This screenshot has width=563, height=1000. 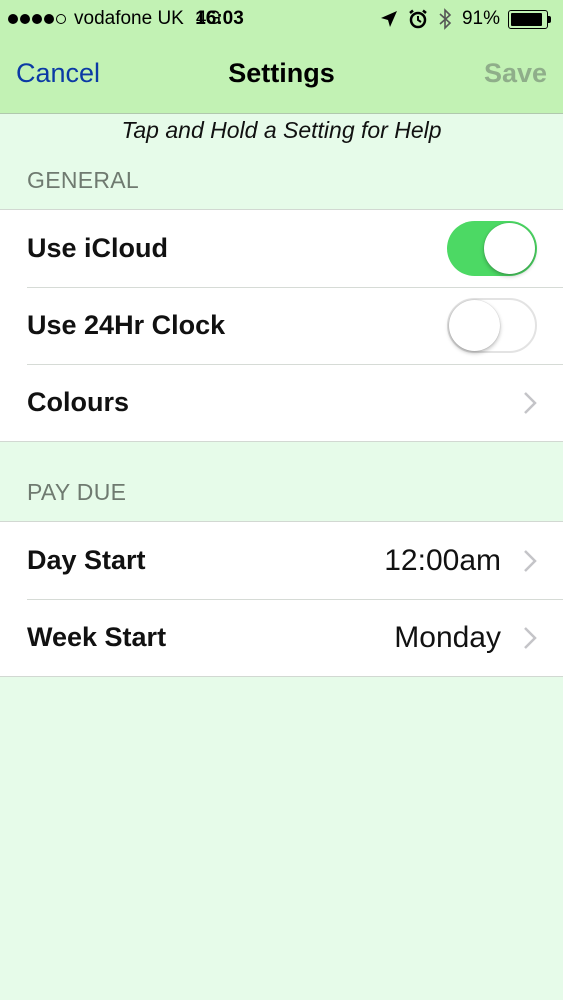 I want to click on setting-row-week-start: Week Start Monday, so click(x=281, y=637).